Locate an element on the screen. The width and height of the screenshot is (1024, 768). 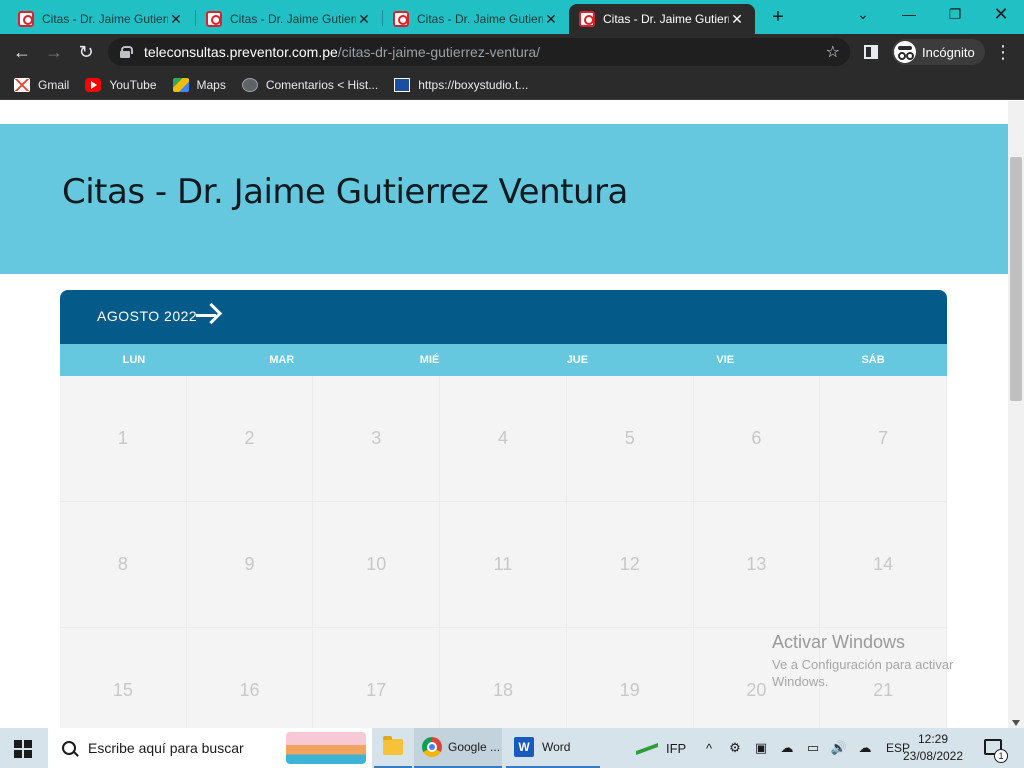
calendar-header: AGOSTO 2022 is located at coordinates (503, 317).